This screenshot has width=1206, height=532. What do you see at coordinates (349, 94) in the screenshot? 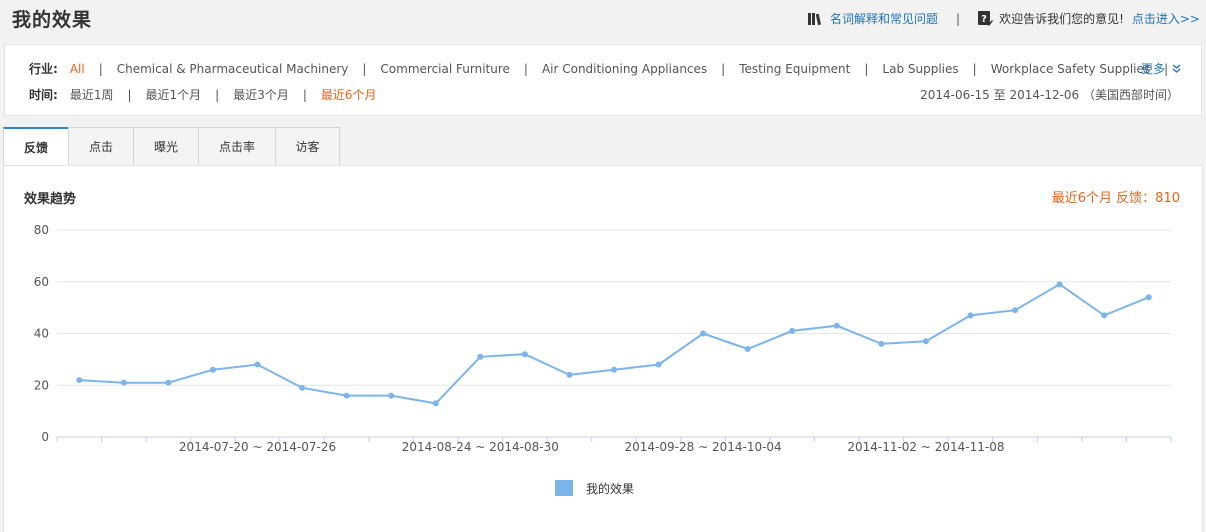
I see `time-6-months: 最近6个月` at bounding box center [349, 94].